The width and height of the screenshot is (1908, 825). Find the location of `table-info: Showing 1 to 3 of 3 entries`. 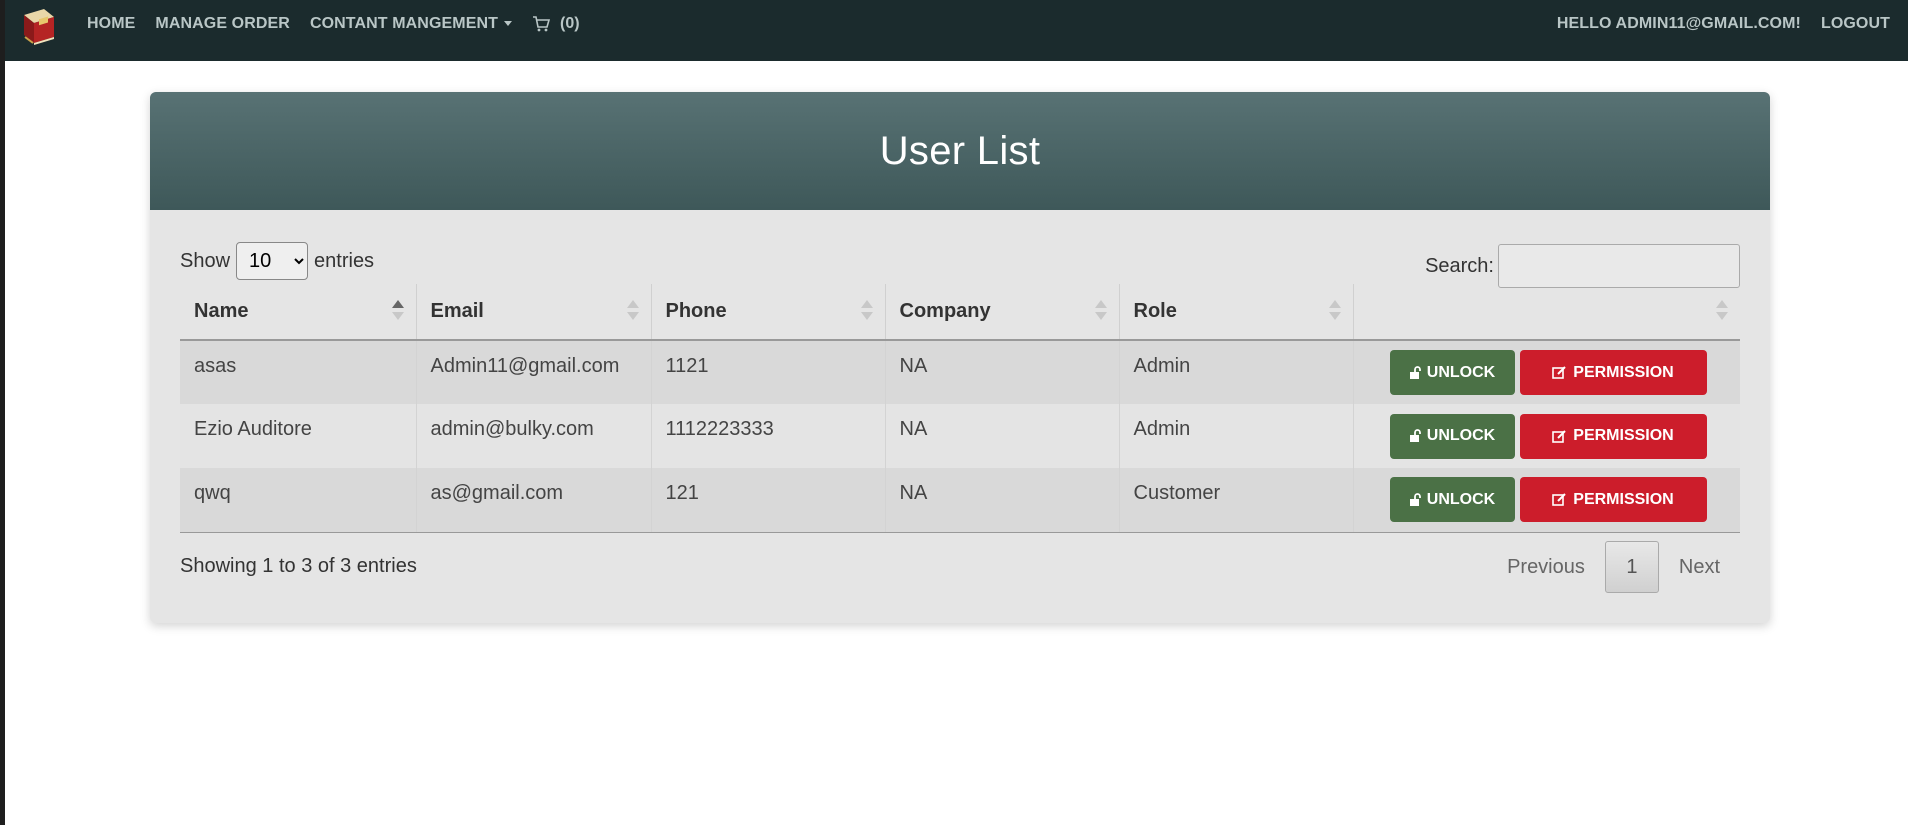

table-info: Showing 1 to 3 of 3 entries is located at coordinates (298, 566).